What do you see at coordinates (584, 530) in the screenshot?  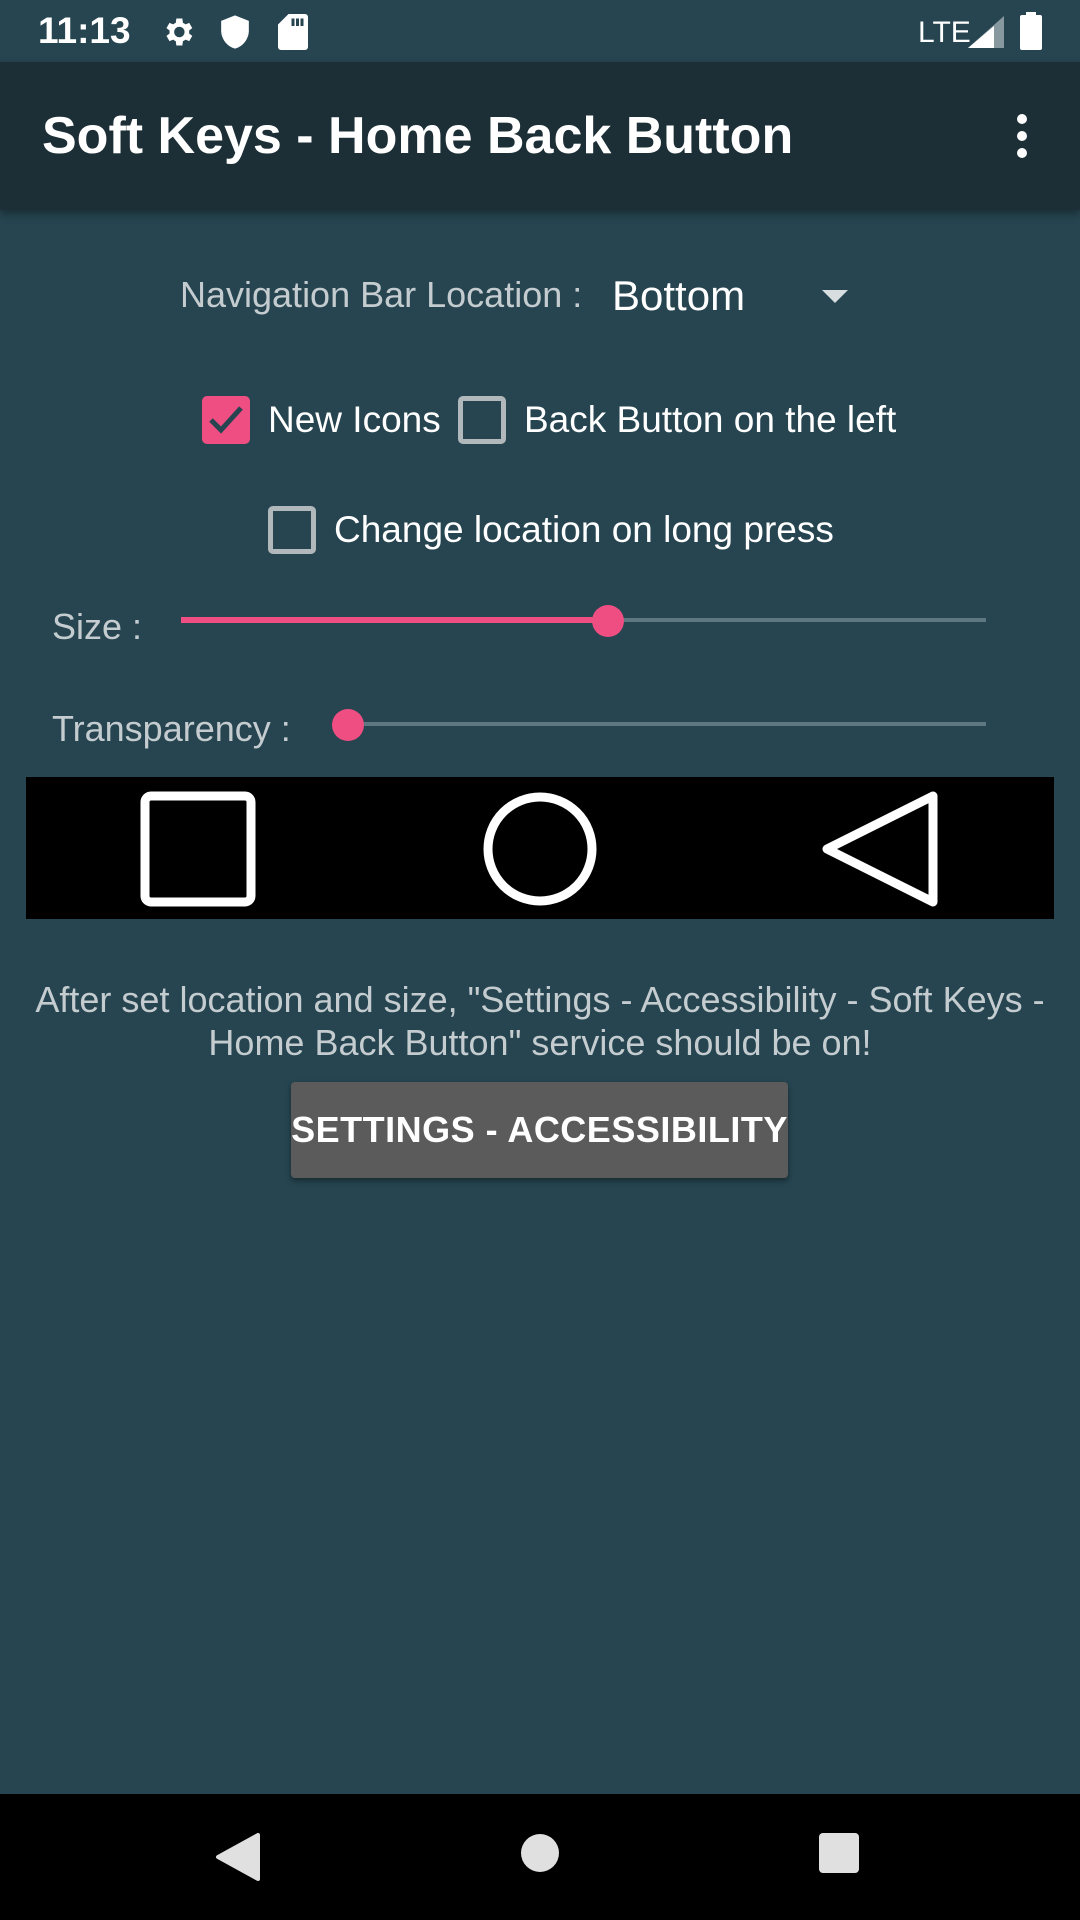 I see `long-press-label: Change location on long press` at bounding box center [584, 530].